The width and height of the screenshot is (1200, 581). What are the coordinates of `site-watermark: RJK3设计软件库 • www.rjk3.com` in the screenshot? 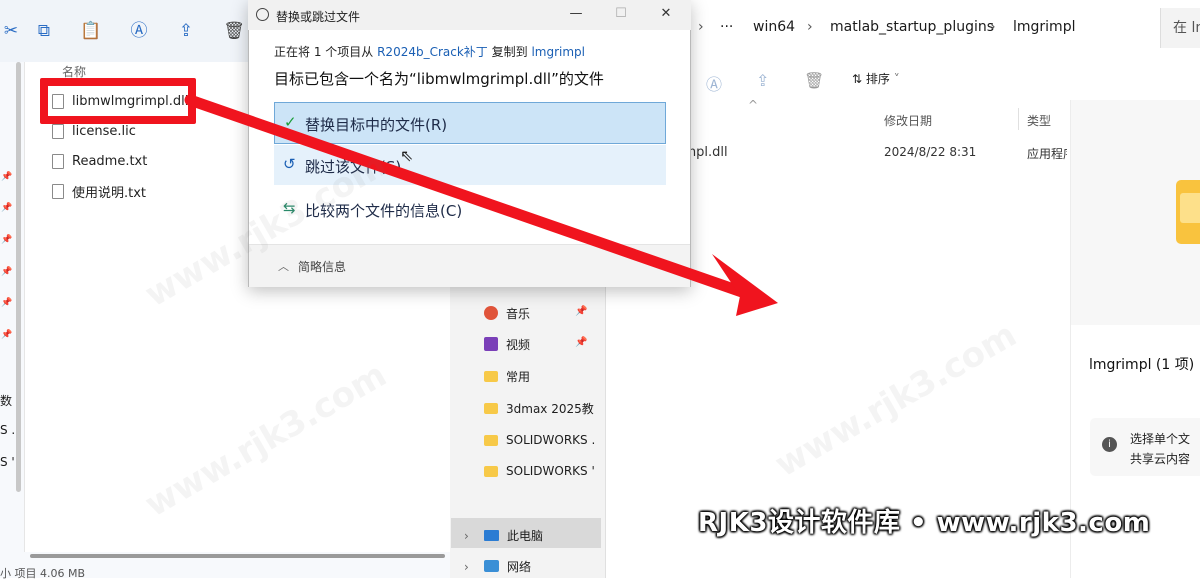 It's located at (924, 523).